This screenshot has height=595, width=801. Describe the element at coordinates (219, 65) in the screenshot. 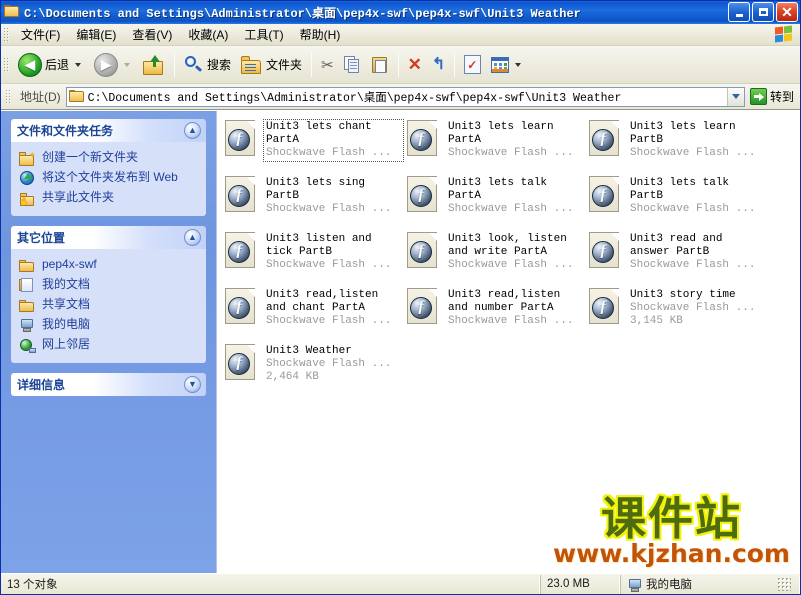

I see `search-label: 搜索` at that location.